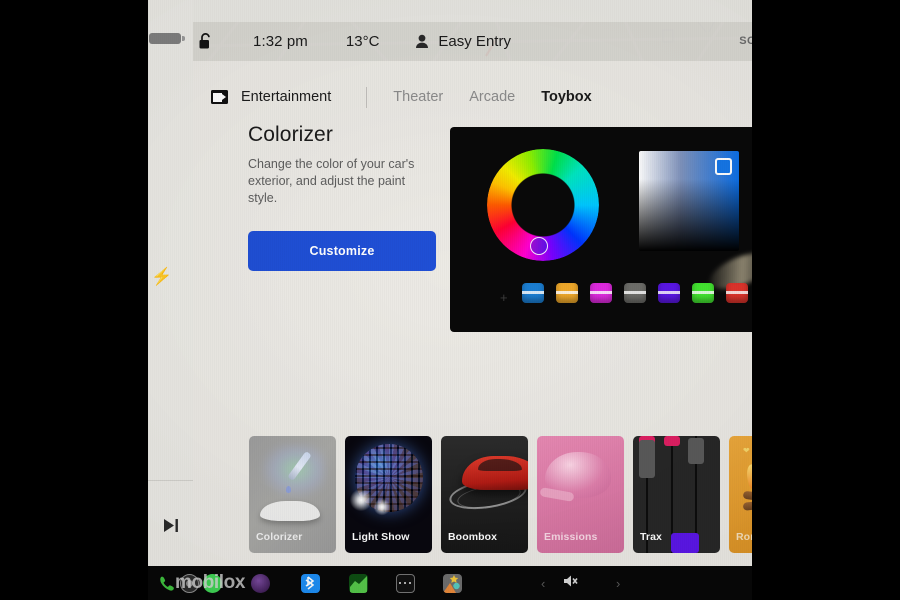 Image resolution: width=900 pixels, height=600 pixels. Describe the element at coordinates (358, 583) in the screenshot. I see `chart-app-icon` at that location.